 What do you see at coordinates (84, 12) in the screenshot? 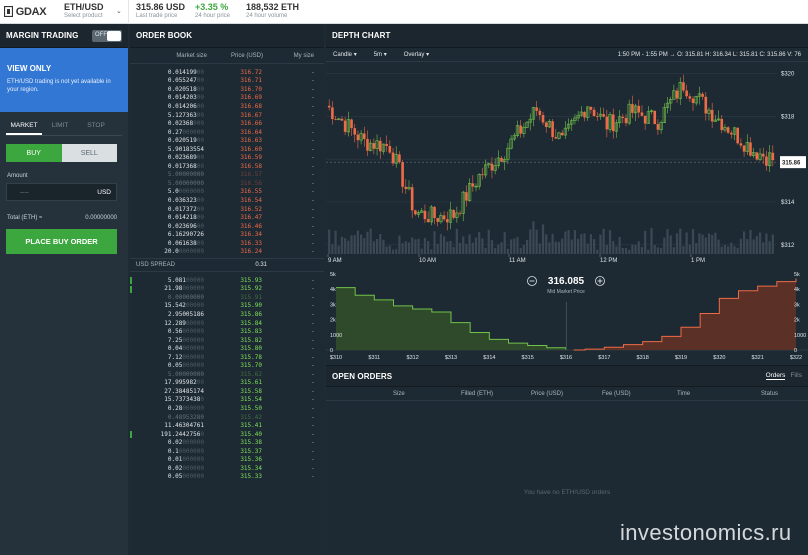
I see `product-selector: ETH/USD Select product` at bounding box center [84, 12].